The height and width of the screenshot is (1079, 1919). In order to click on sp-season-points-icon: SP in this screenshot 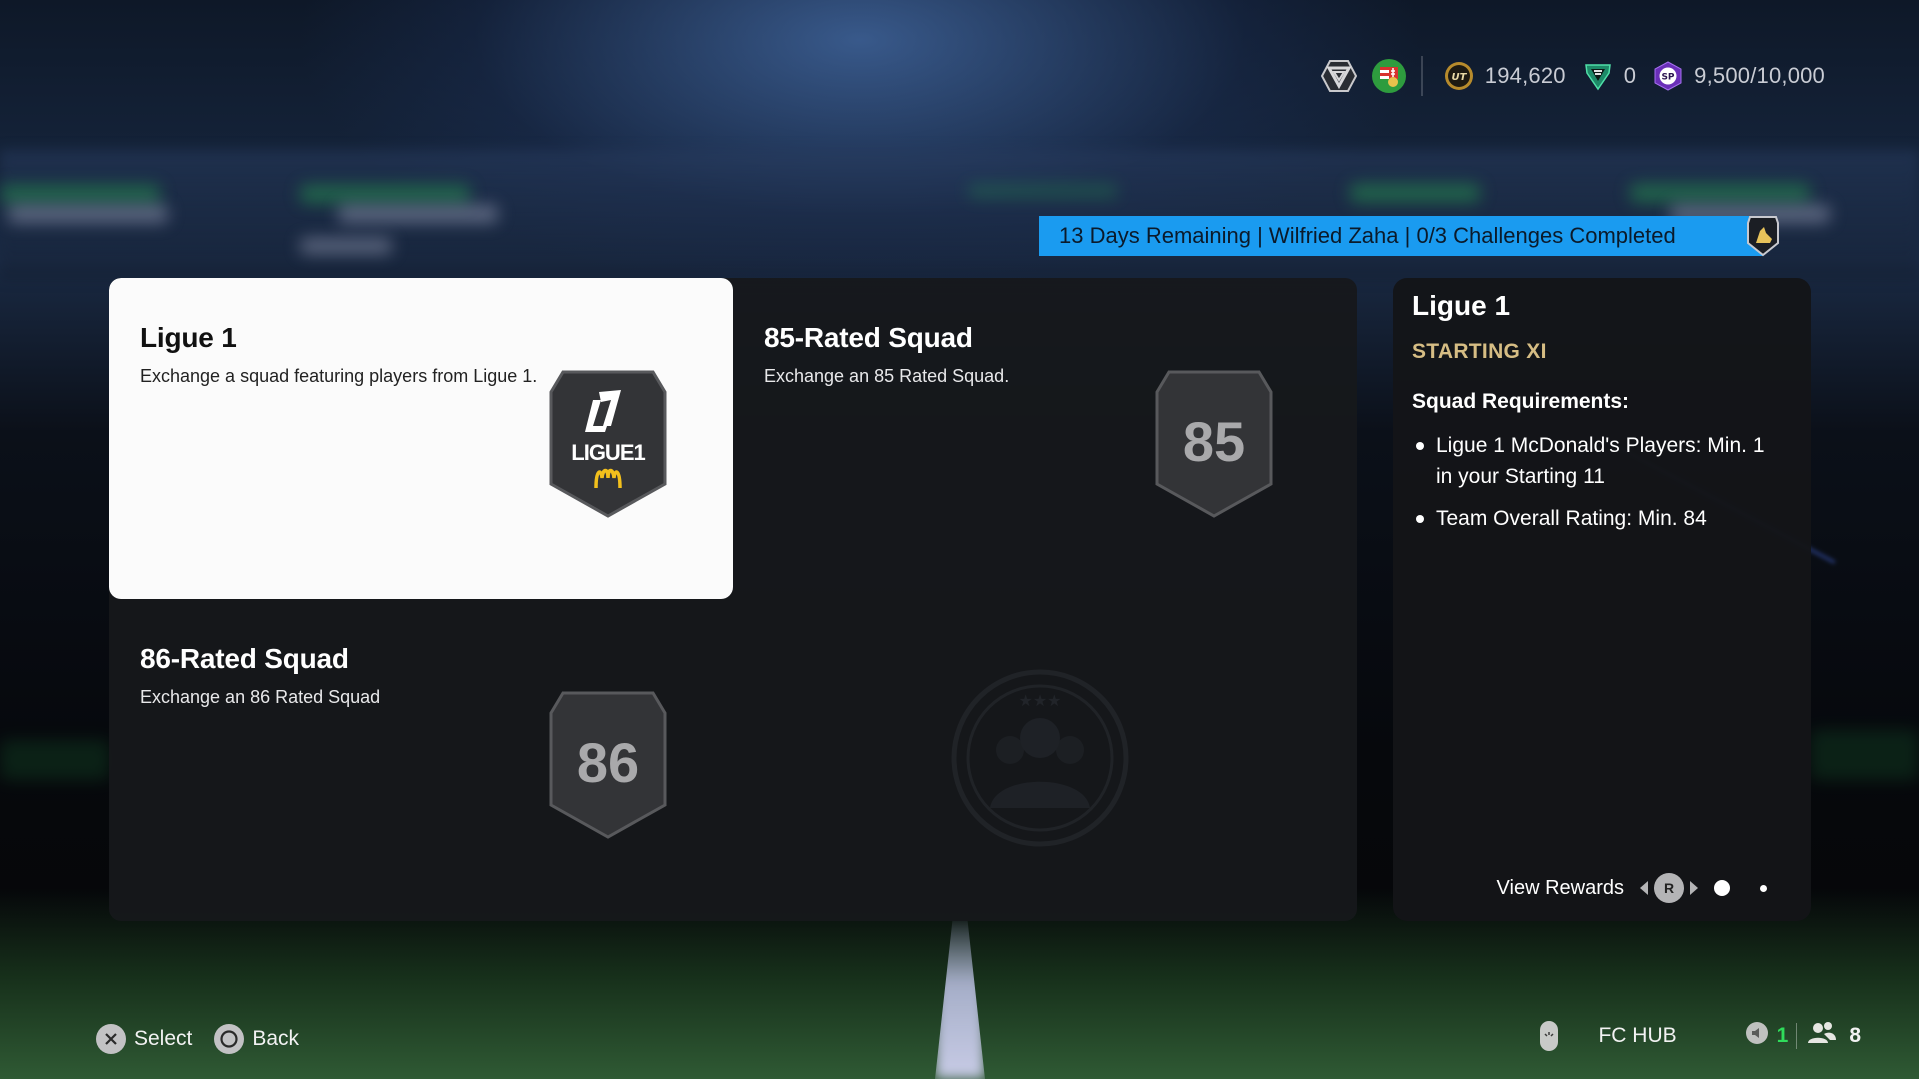, I will do `click(1668, 76)`.